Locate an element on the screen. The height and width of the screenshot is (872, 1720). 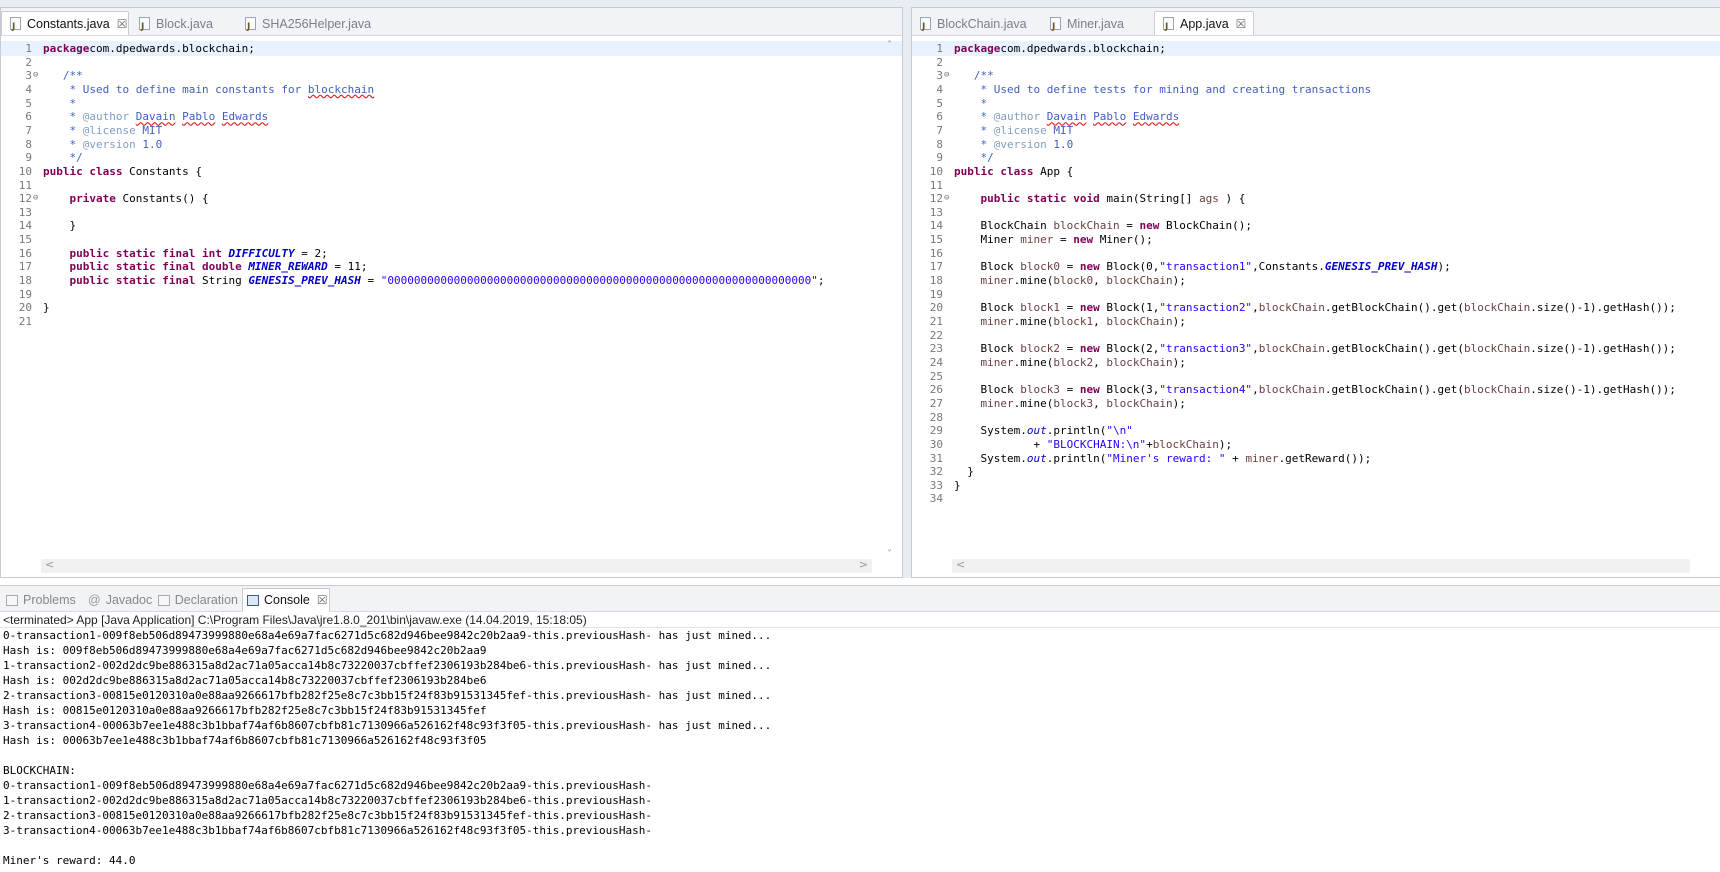
code-token: block2 is located at coordinates (1073, 362).